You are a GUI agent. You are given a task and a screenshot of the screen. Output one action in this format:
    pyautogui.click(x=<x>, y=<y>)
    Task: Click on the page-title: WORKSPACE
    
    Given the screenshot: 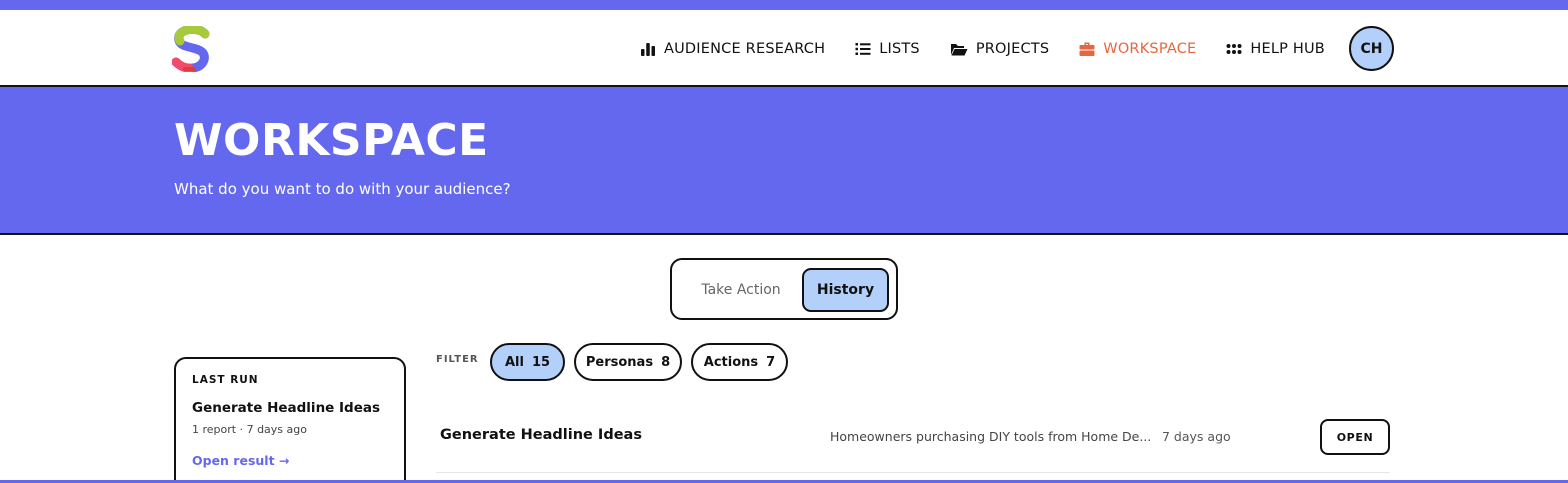 What is the action you would take?
    pyautogui.click(x=331, y=140)
    